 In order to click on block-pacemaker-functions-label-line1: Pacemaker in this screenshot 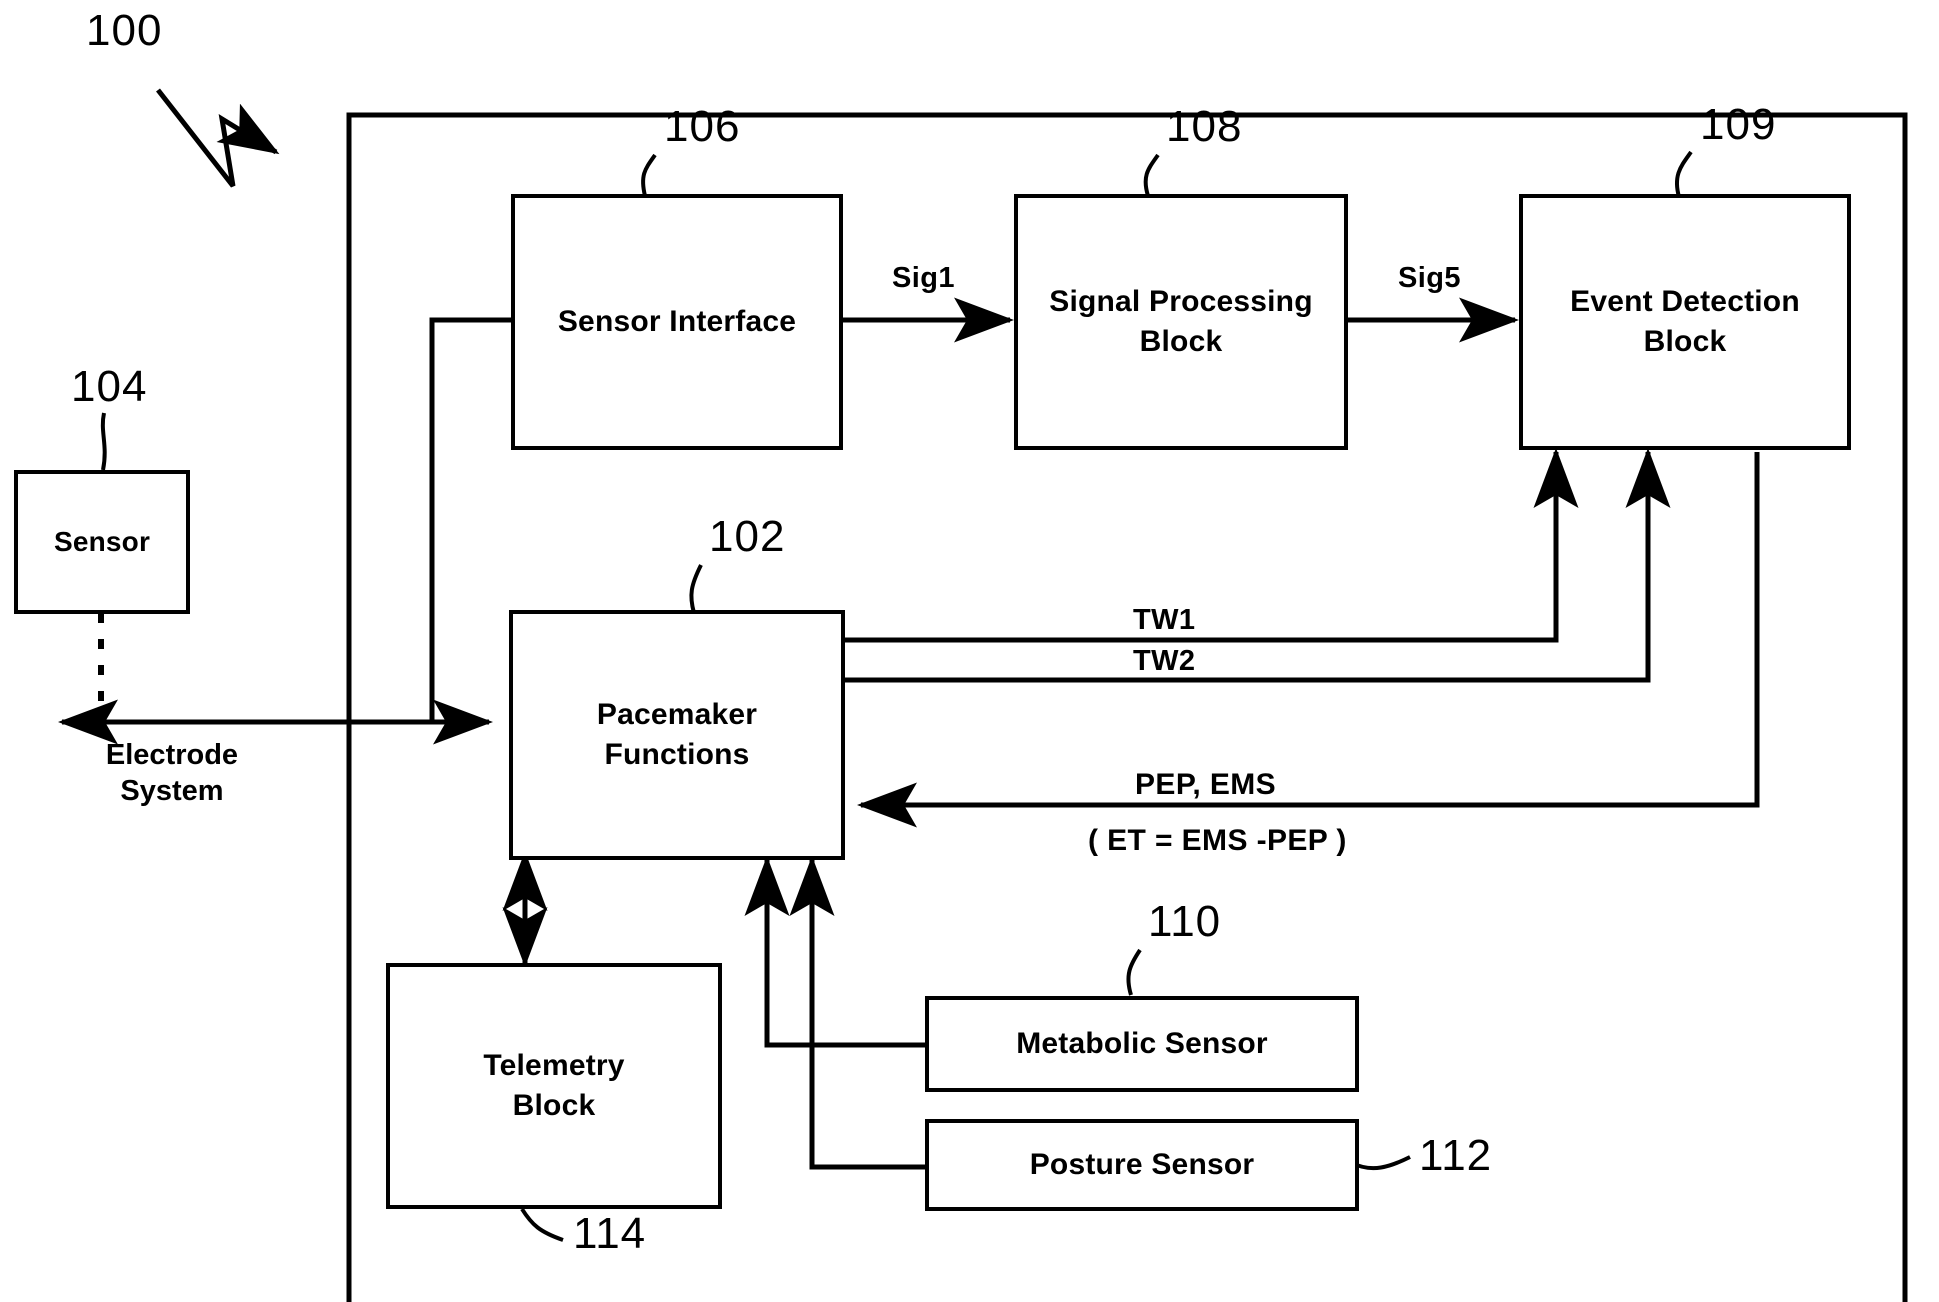, I will do `click(677, 715)`.